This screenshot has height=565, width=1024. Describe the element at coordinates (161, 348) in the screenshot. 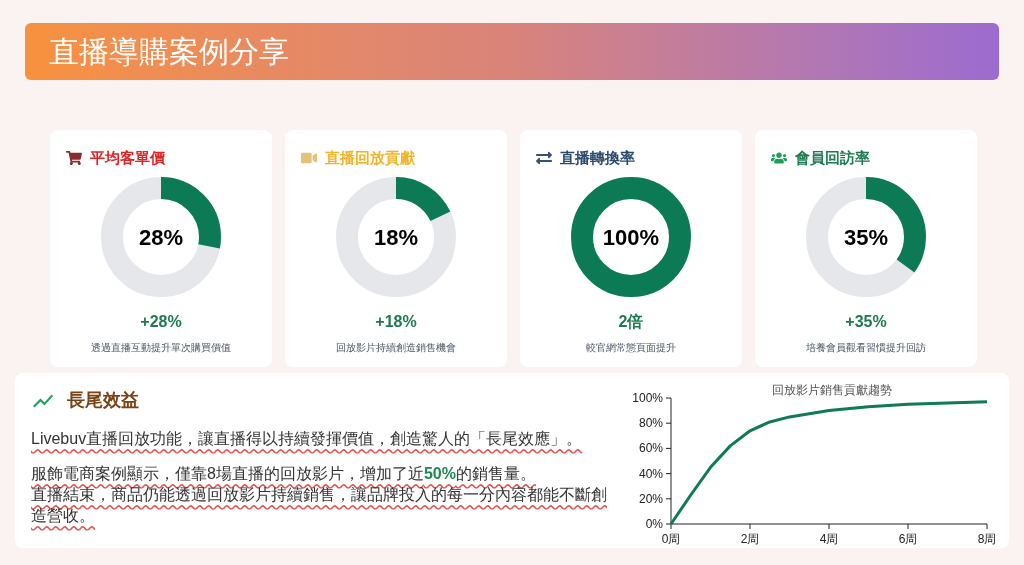

I see `metric-caption: 透過直播互動提升單次購買價值` at that location.